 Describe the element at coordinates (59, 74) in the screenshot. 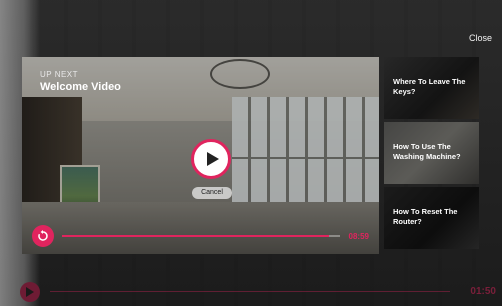

I see `up-next-label: UP NEXT` at that location.